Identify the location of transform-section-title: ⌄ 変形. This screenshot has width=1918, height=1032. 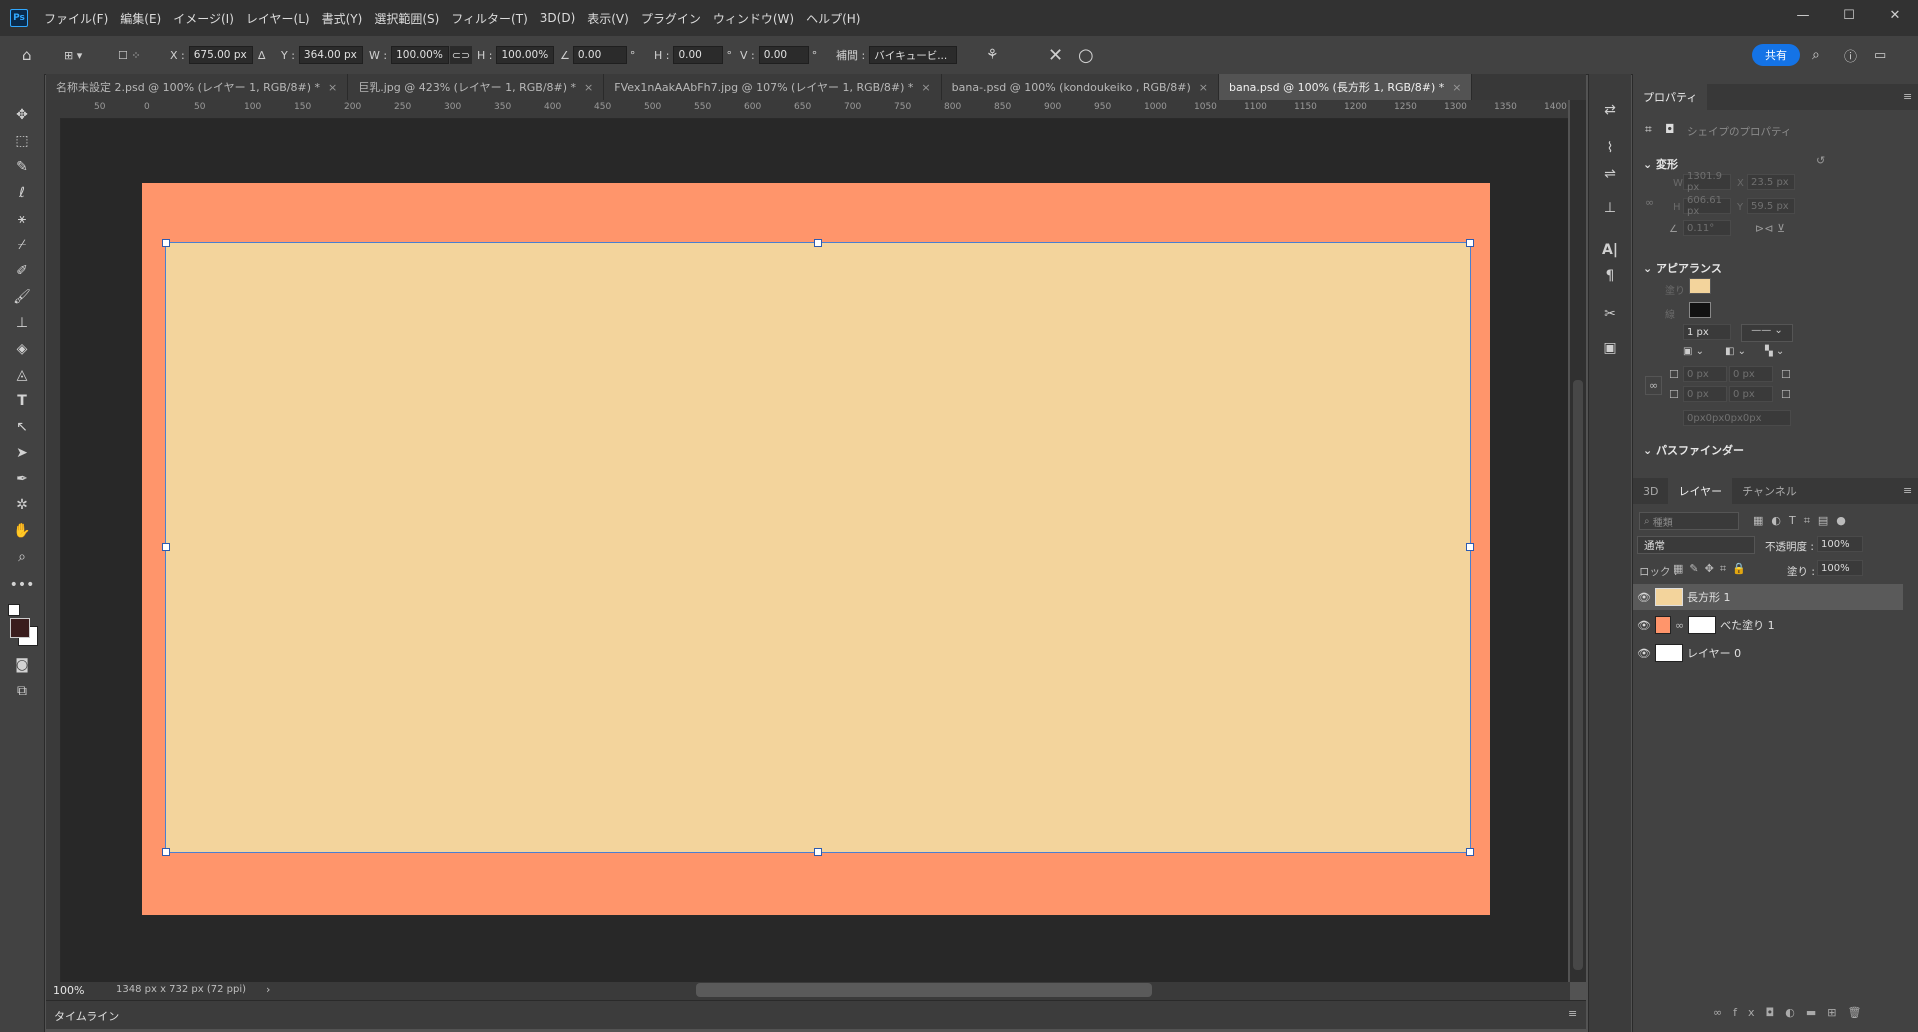
(1660, 164).